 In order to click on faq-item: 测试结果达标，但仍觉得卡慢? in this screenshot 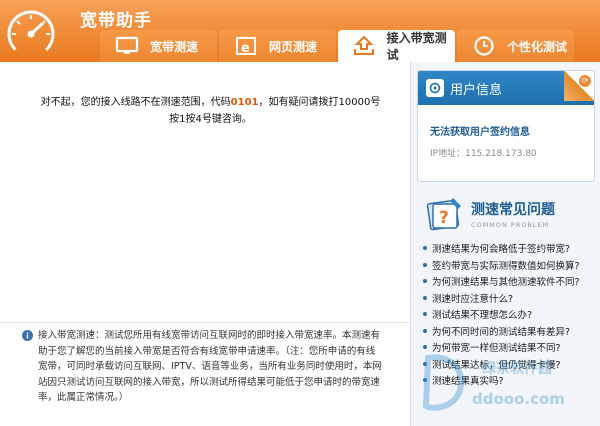, I will do `click(511, 364)`.